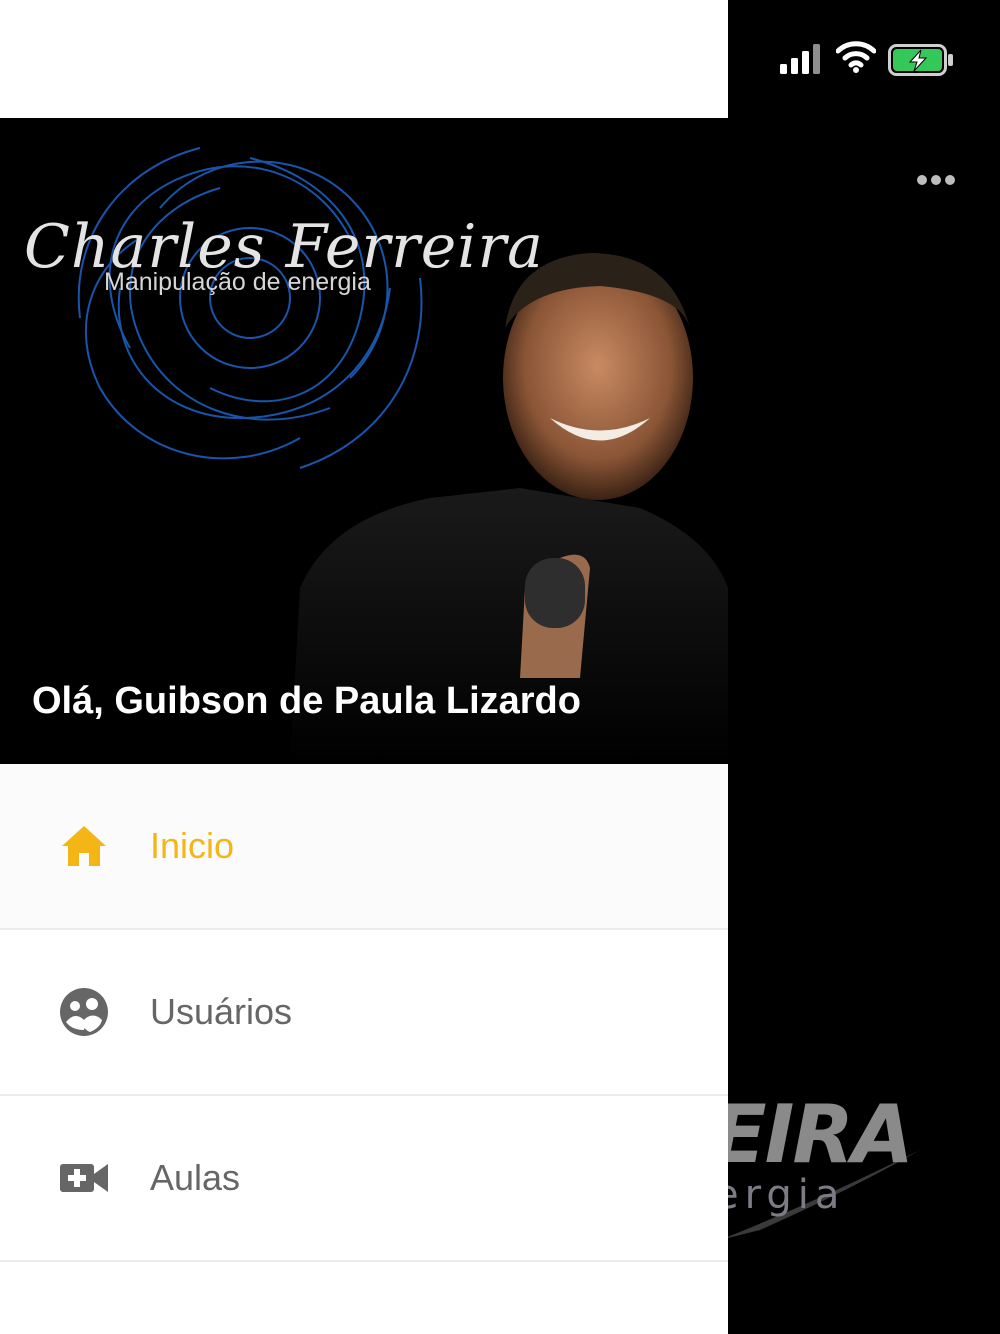 Image resolution: width=1000 pixels, height=1334 pixels. What do you see at coordinates (192, 845) in the screenshot?
I see `menu-item-label: Inicio` at bounding box center [192, 845].